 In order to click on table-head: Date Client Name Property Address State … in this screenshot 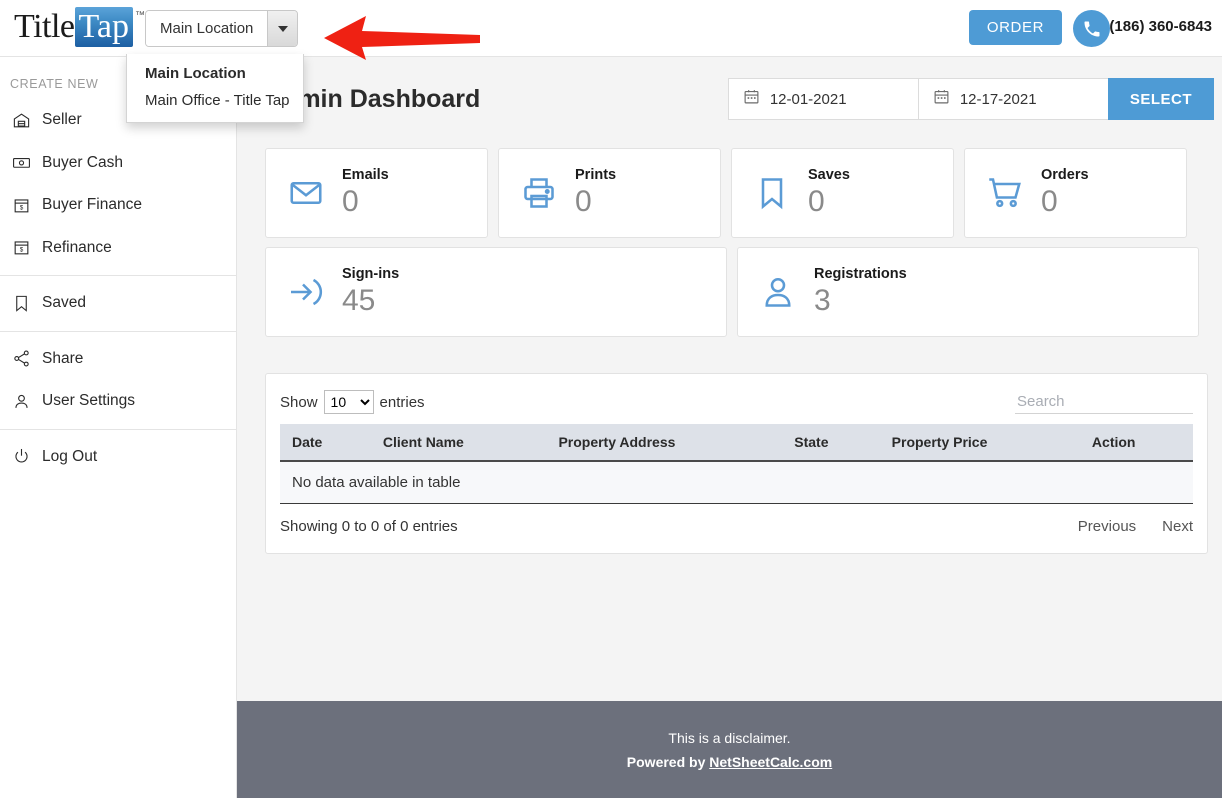, I will do `click(736, 443)`.